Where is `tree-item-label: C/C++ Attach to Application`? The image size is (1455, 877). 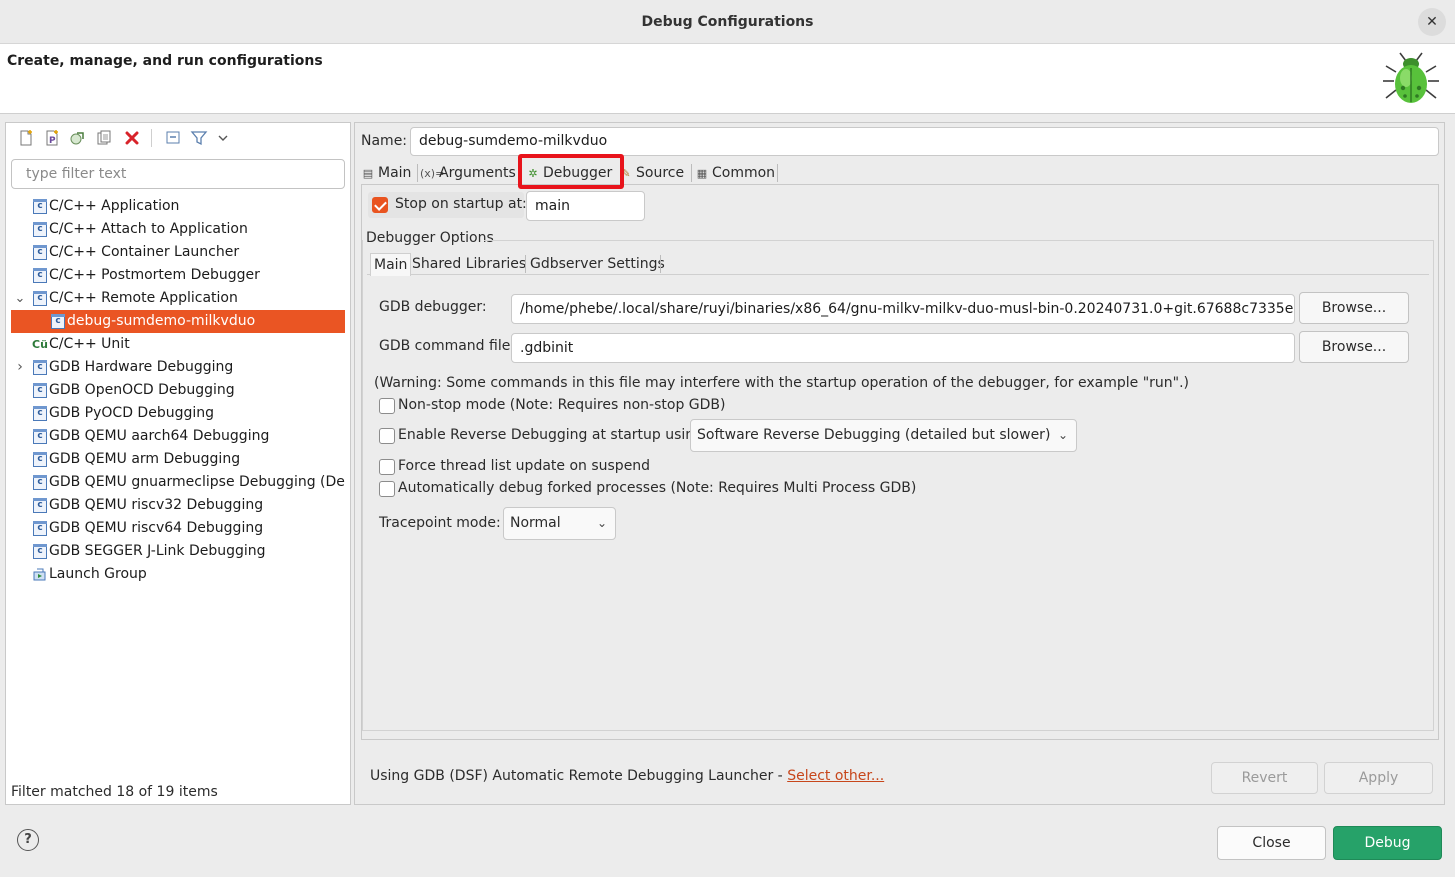
tree-item-label: C/C++ Attach to Application is located at coordinates (148, 229).